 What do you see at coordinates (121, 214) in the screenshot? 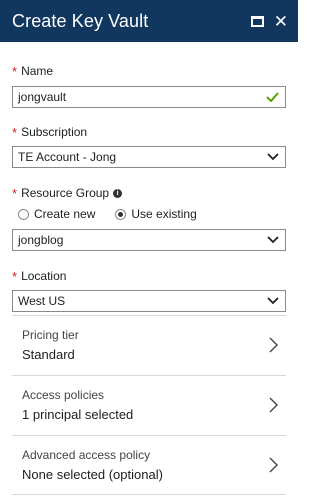
I see `radio-use-existing-button` at bounding box center [121, 214].